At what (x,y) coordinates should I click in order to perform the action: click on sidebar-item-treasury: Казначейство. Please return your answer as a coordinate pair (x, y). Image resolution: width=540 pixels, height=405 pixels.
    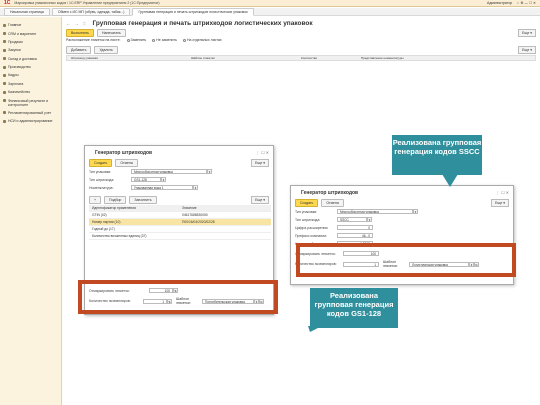
    Looking at the image, I should click on (30, 92).